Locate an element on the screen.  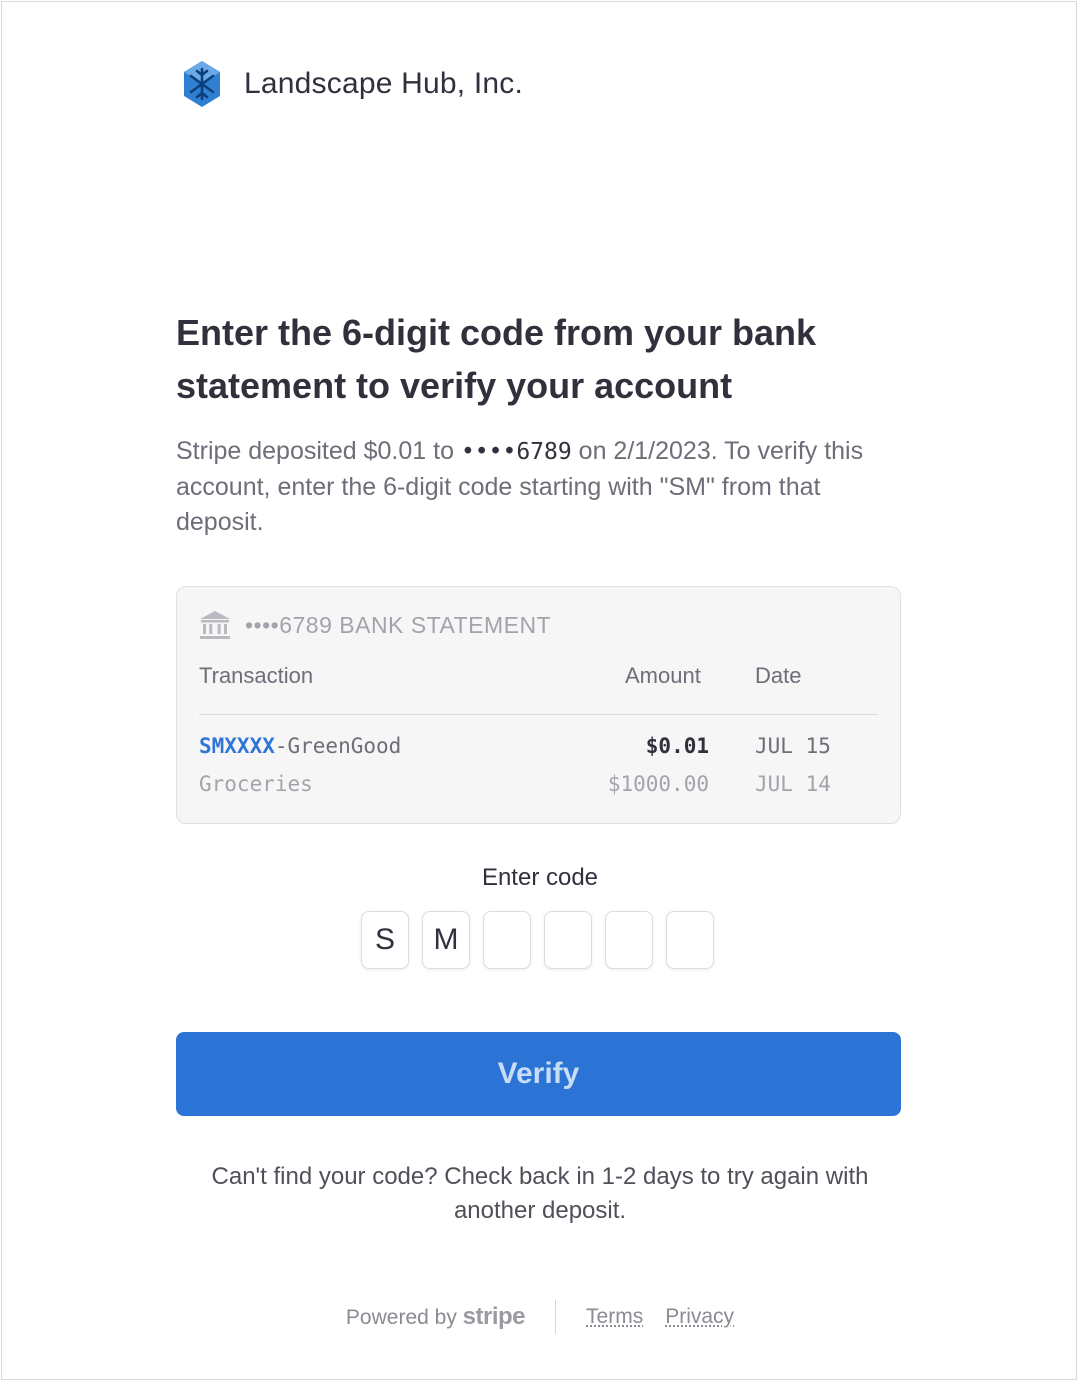
snowflake-logo-icon is located at coordinates (202, 84).